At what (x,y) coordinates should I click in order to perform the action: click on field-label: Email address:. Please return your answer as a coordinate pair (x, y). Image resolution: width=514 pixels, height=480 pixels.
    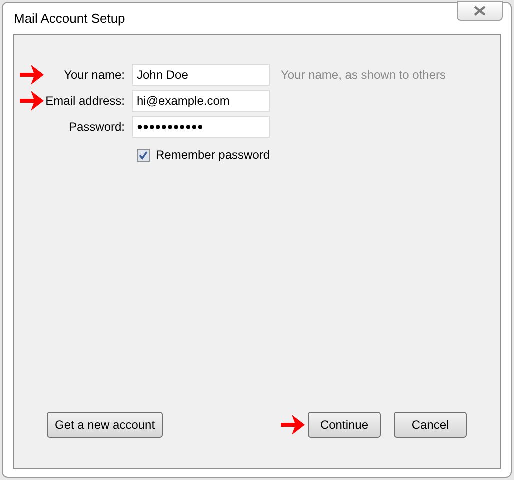
    Looking at the image, I should click on (85, 101).